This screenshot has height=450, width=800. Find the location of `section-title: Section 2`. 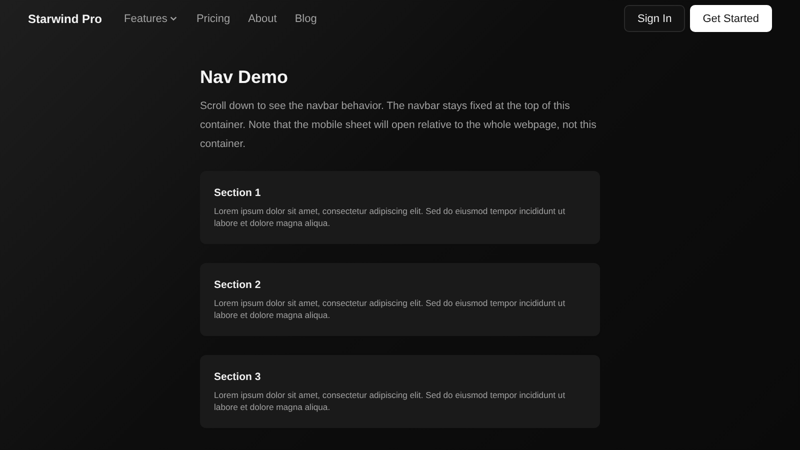

section-title: Section 2 is located at coordinates (238, 285).